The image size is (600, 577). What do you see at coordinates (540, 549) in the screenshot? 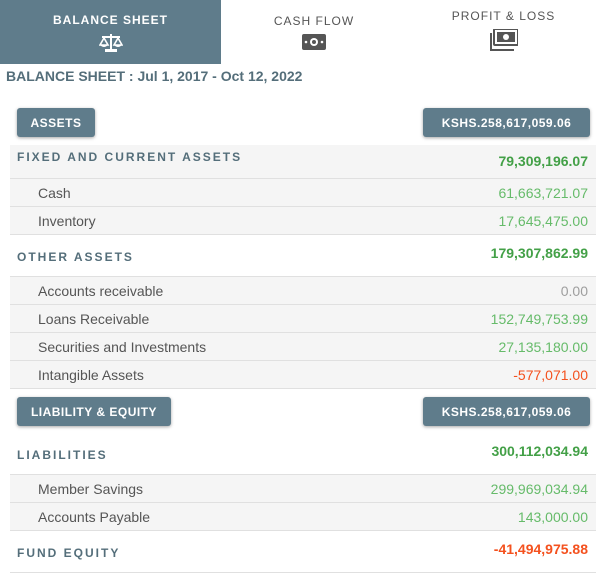
I see `group-total: -41,494,975.88` at bounding box center [540, 549].